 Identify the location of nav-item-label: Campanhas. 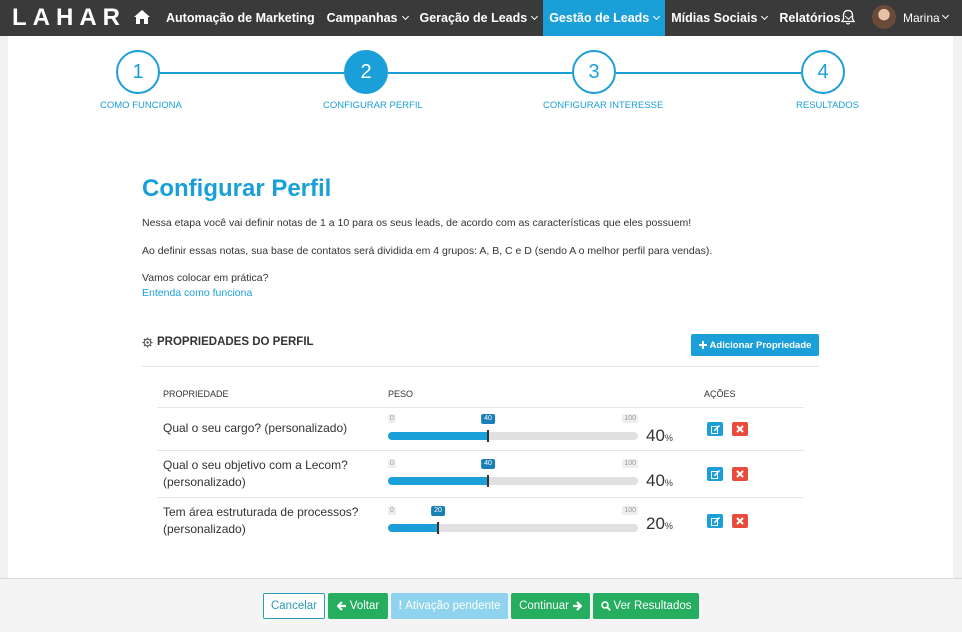
(362, 18).